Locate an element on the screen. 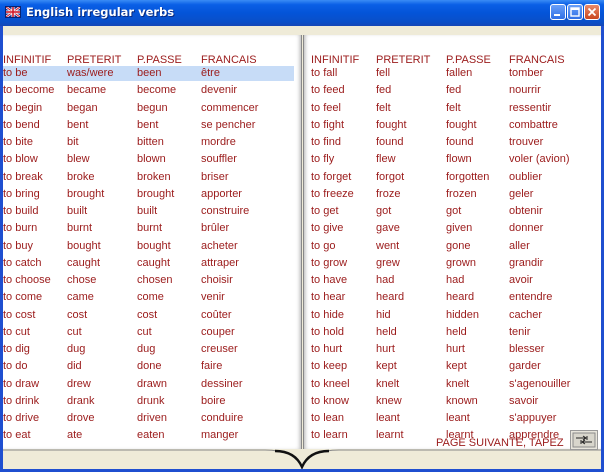  verb-preterit: brought is located at coordinates (85, 194).